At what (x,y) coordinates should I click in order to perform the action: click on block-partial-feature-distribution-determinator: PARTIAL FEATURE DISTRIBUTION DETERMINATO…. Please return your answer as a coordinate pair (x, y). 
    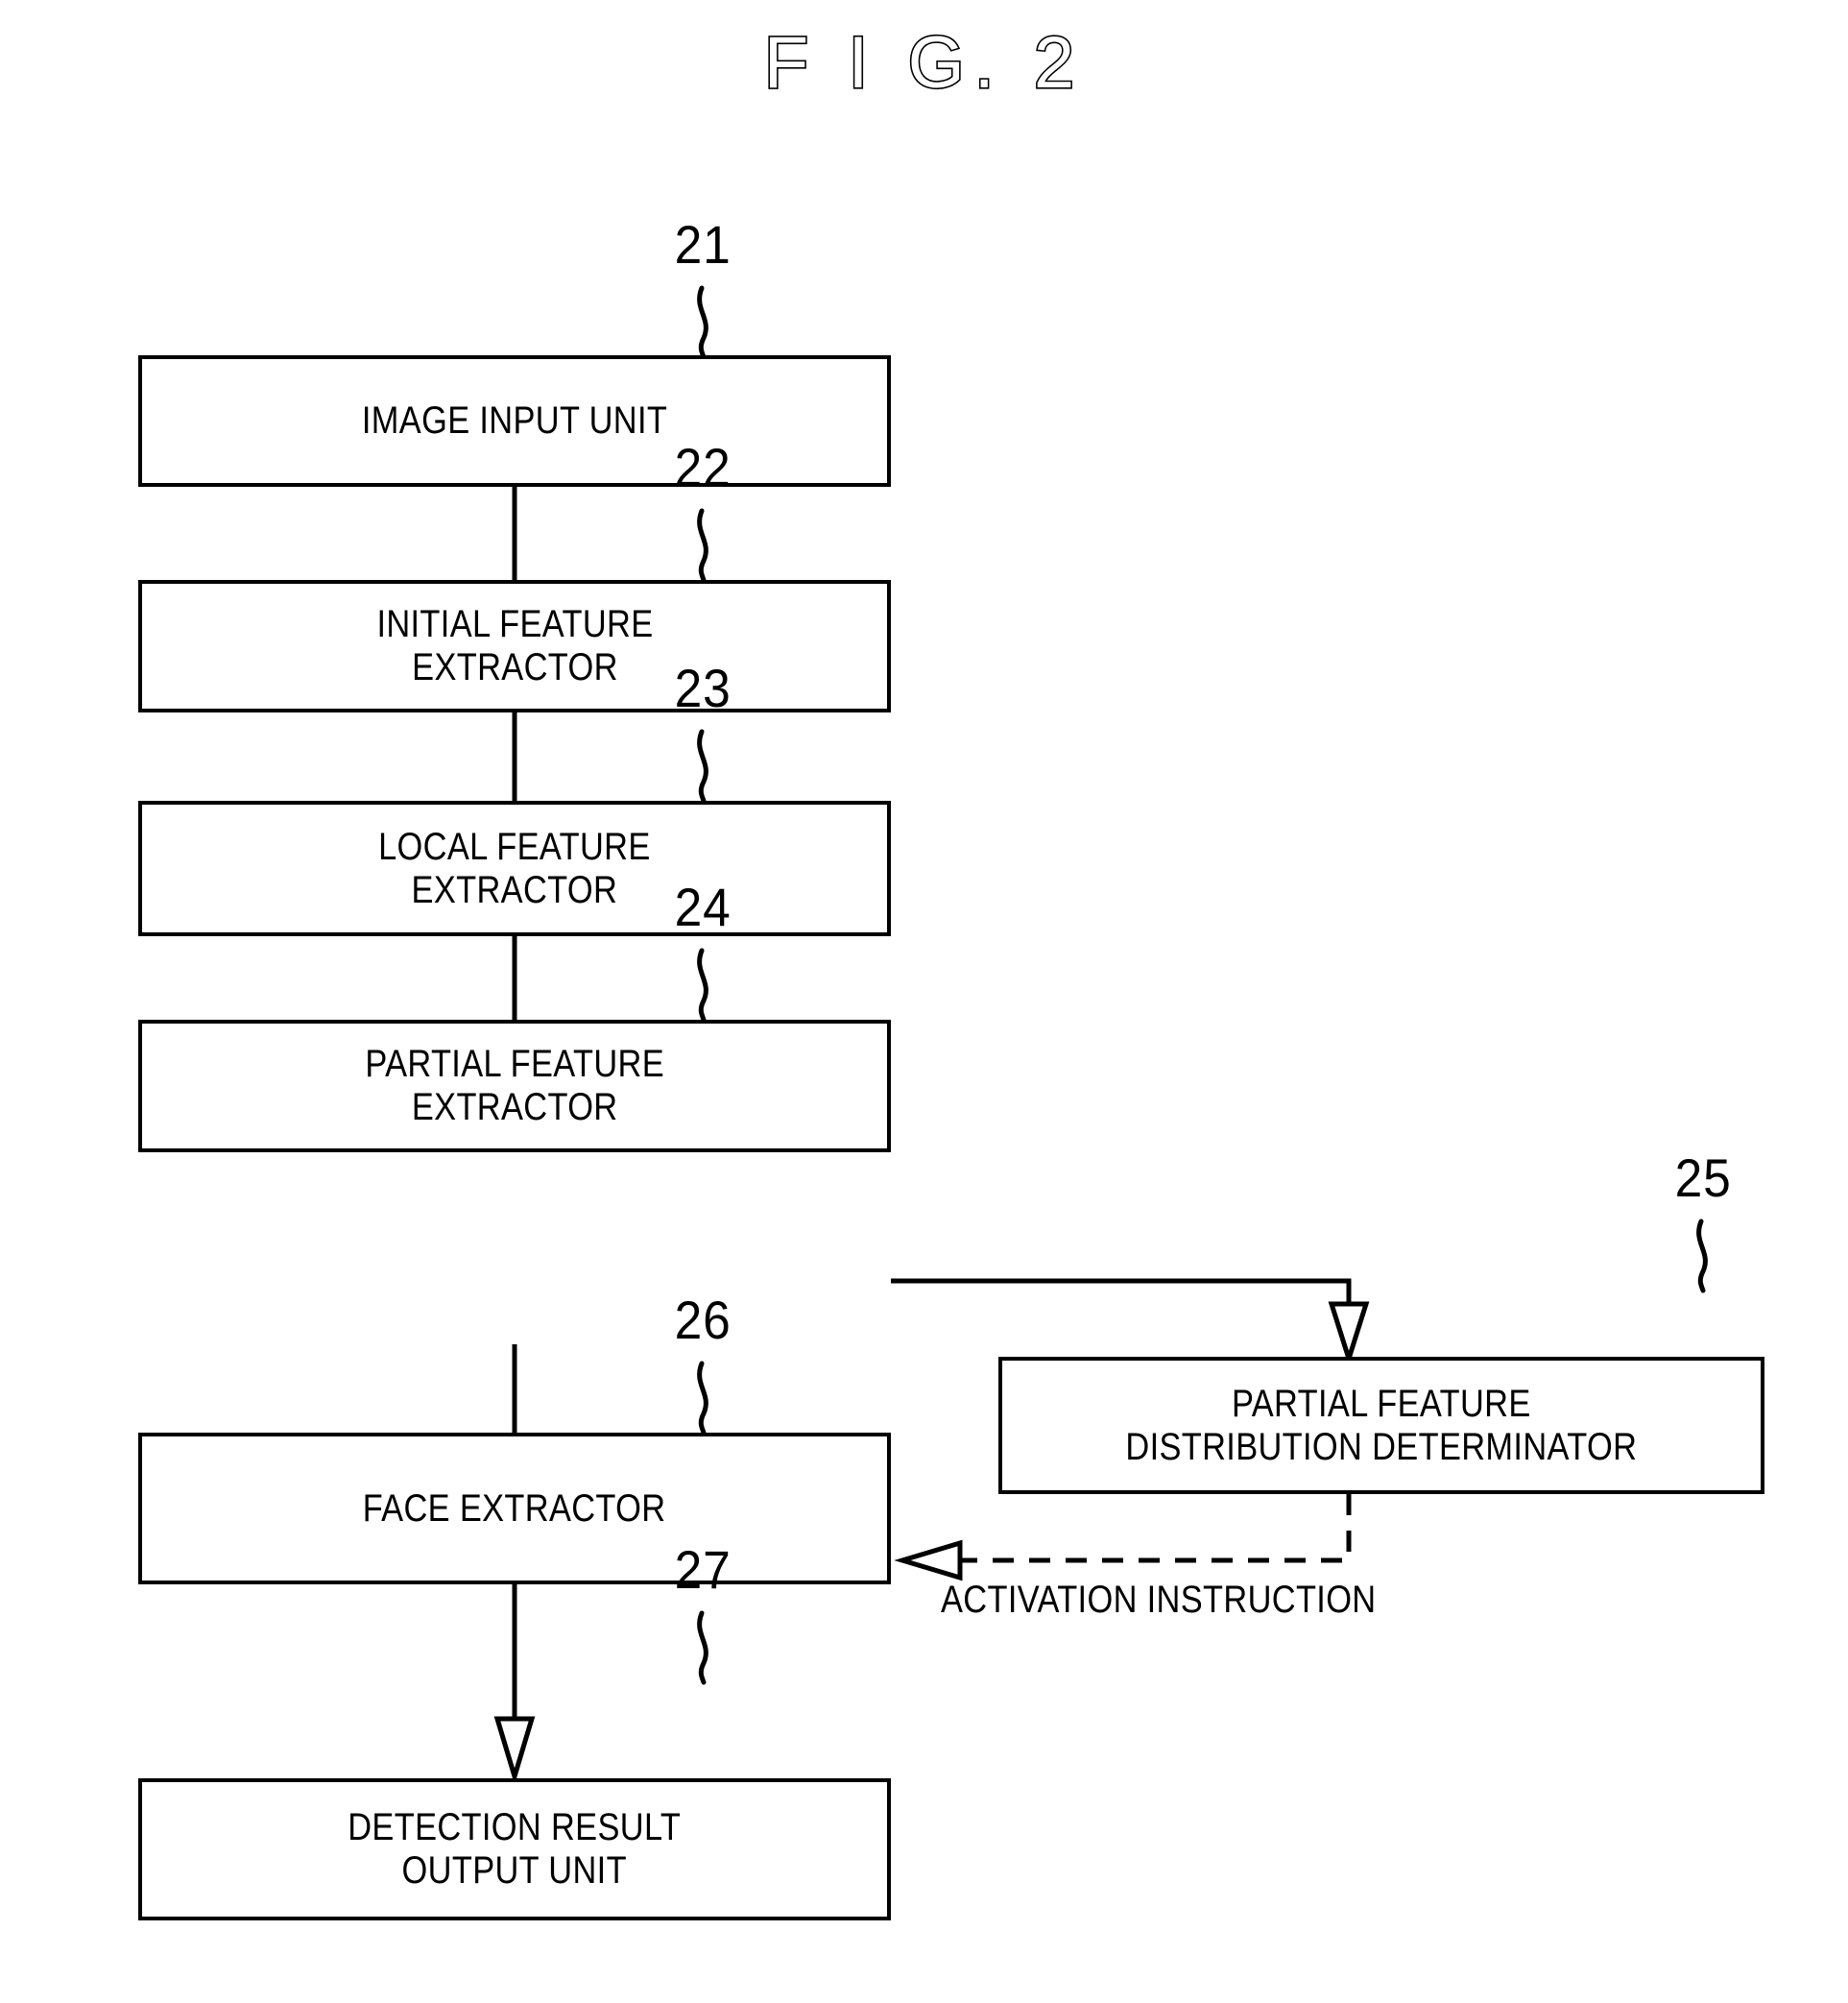
    Looking at the image, I should click on (1381, 1425).